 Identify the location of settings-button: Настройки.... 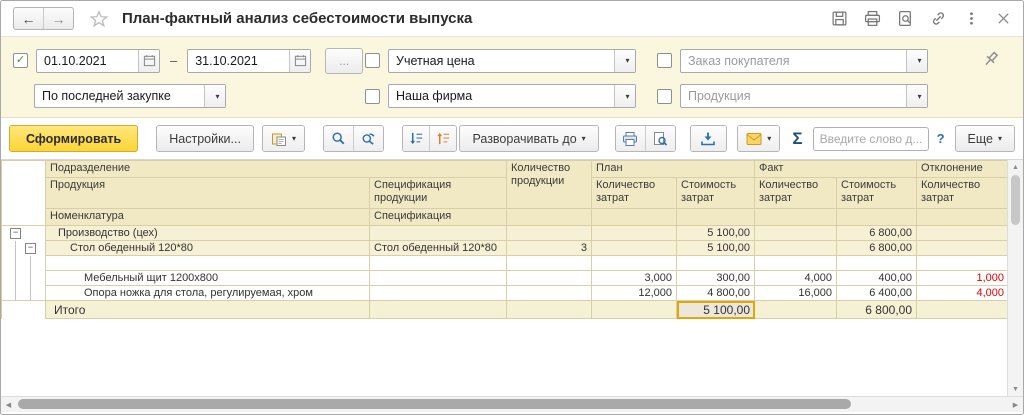
(205, 138).